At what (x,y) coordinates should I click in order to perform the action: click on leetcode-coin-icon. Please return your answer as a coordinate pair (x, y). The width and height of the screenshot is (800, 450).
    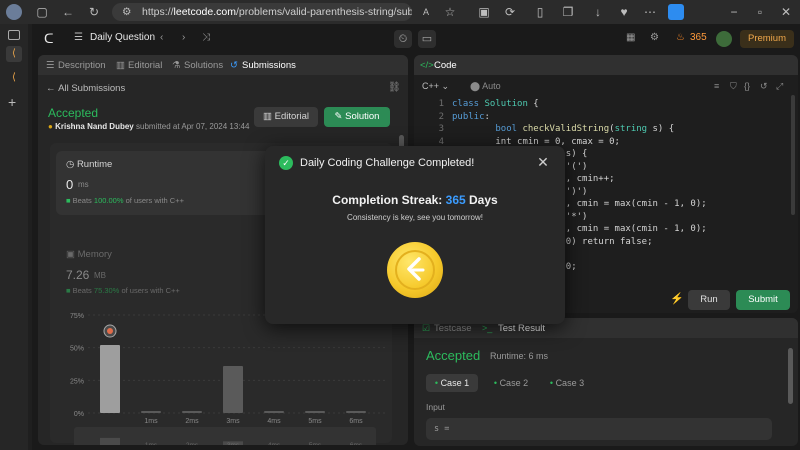
    Looking at the image, I should click on (415, 270).